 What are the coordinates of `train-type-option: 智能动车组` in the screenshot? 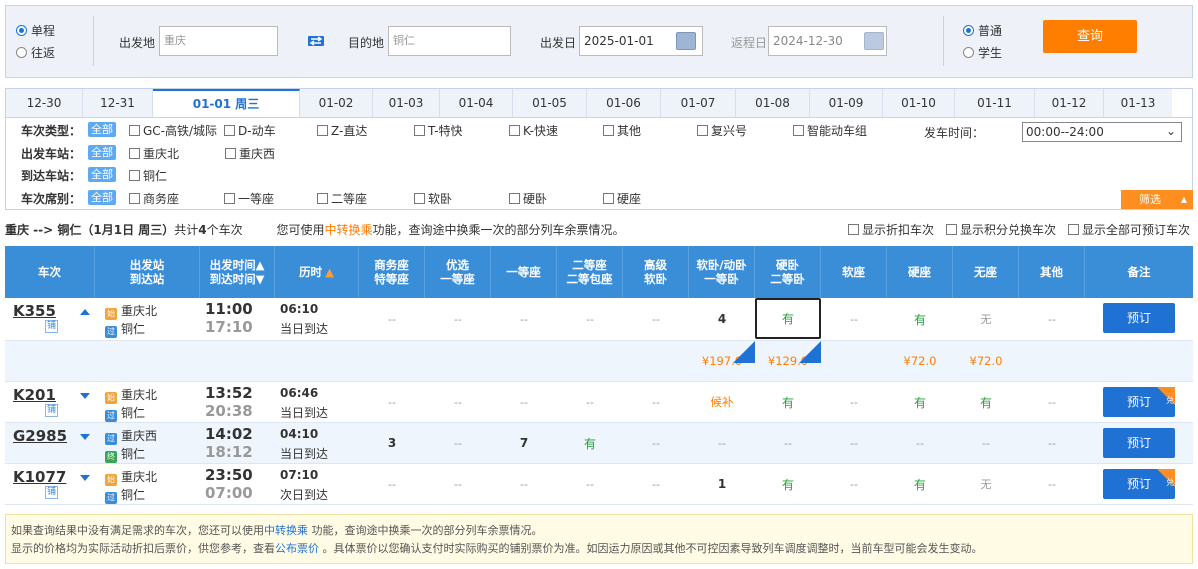 It's located at (830, 130).